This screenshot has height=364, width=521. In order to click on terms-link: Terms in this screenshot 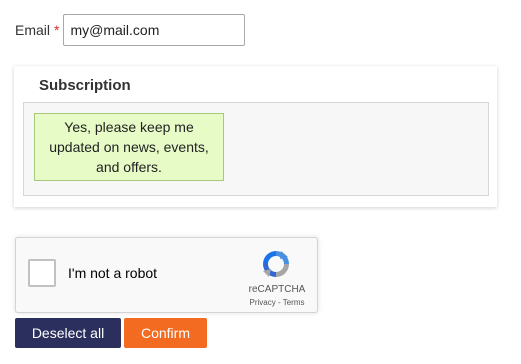, I will do `click(294, 302)`.